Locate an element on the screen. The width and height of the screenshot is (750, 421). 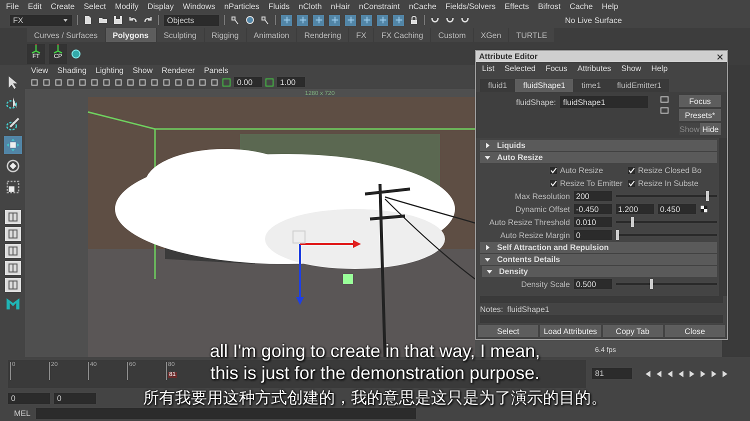
select-hierarchy-icon is located at coordinates (235, 20).